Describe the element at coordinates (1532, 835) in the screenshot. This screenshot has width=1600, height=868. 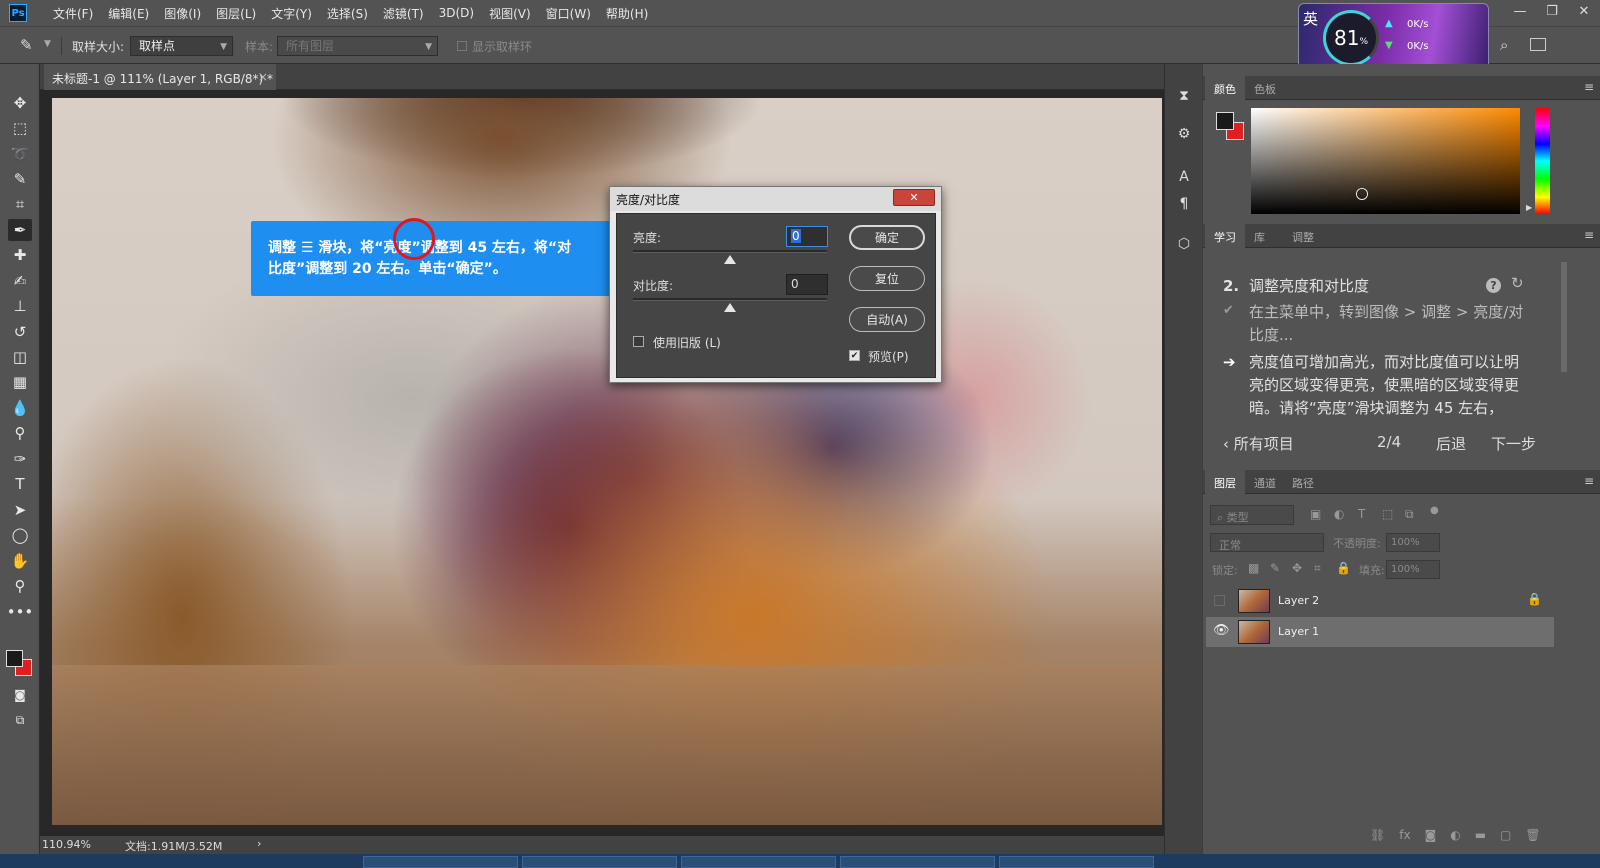
I see `delete-layer-icon: 🗑` at that location.